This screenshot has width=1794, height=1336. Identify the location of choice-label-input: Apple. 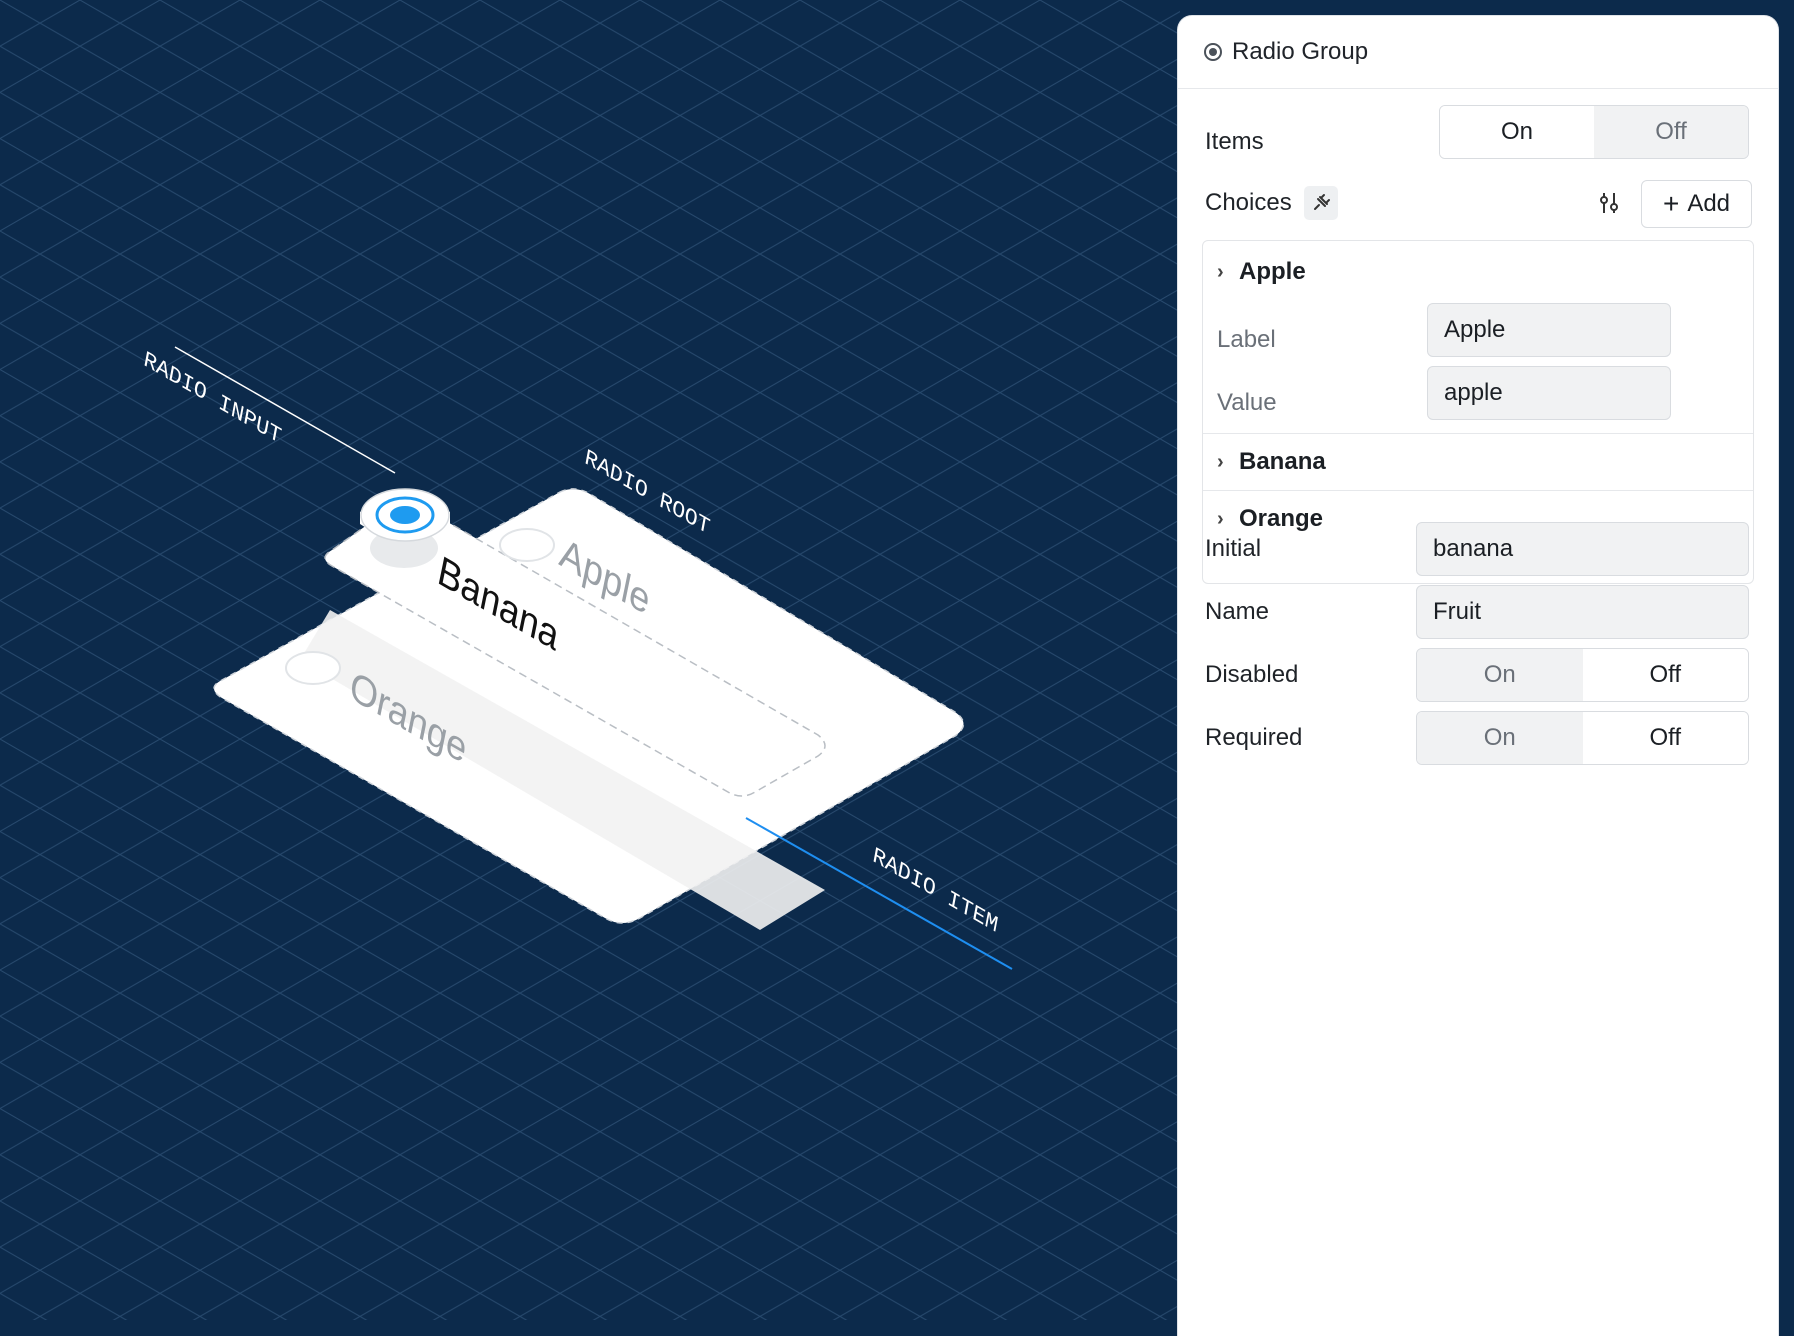
(1549, 330).